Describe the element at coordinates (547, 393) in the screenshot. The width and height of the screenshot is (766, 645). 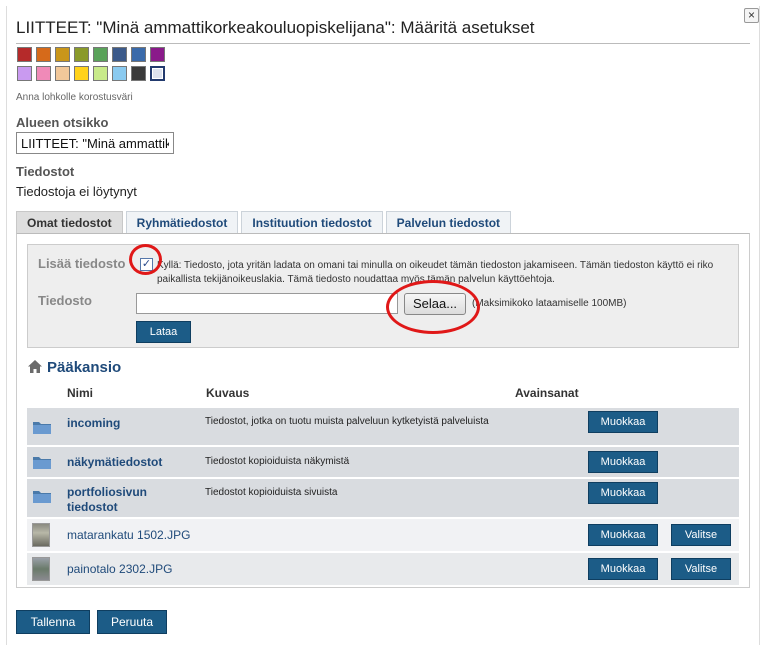
I see `col-tags-header: Avainsanat` at that location.